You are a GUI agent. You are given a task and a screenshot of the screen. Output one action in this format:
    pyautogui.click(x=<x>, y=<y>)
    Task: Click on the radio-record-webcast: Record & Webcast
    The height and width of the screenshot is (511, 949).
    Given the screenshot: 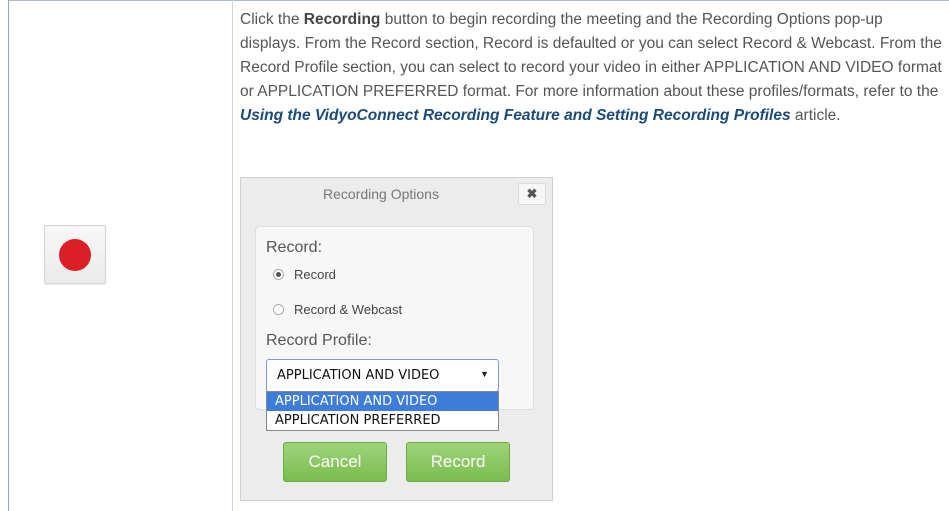 What is the action you would take?
    pyautogui.click(x=337, y=309)
    